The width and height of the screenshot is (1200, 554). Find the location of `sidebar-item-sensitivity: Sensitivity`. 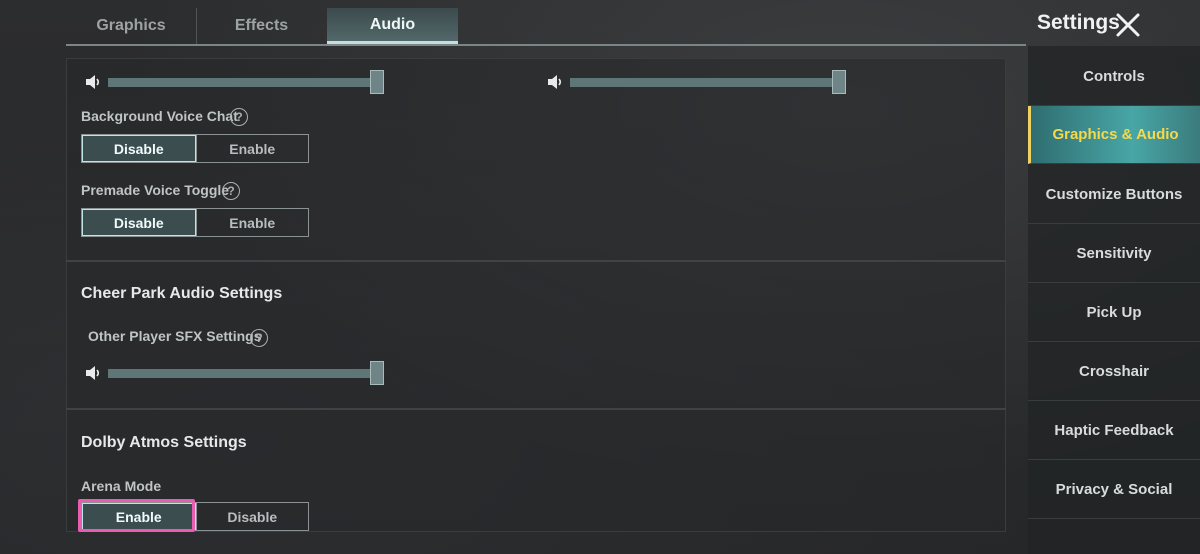

sidebar-item-sensitivity: Sensitivity is located at coordinates (1114, 254).